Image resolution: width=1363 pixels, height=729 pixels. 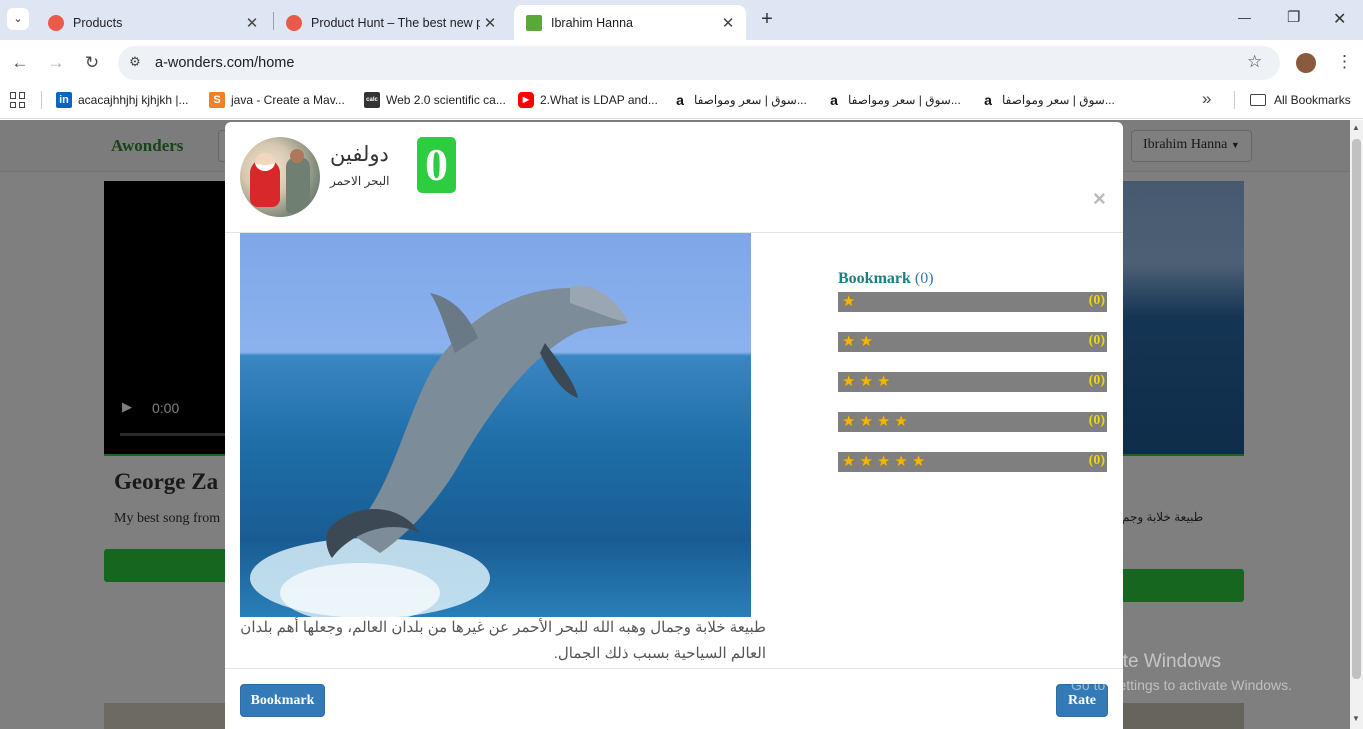 I want to click on tab-products: Products ✕, so click(x=153, y=22).